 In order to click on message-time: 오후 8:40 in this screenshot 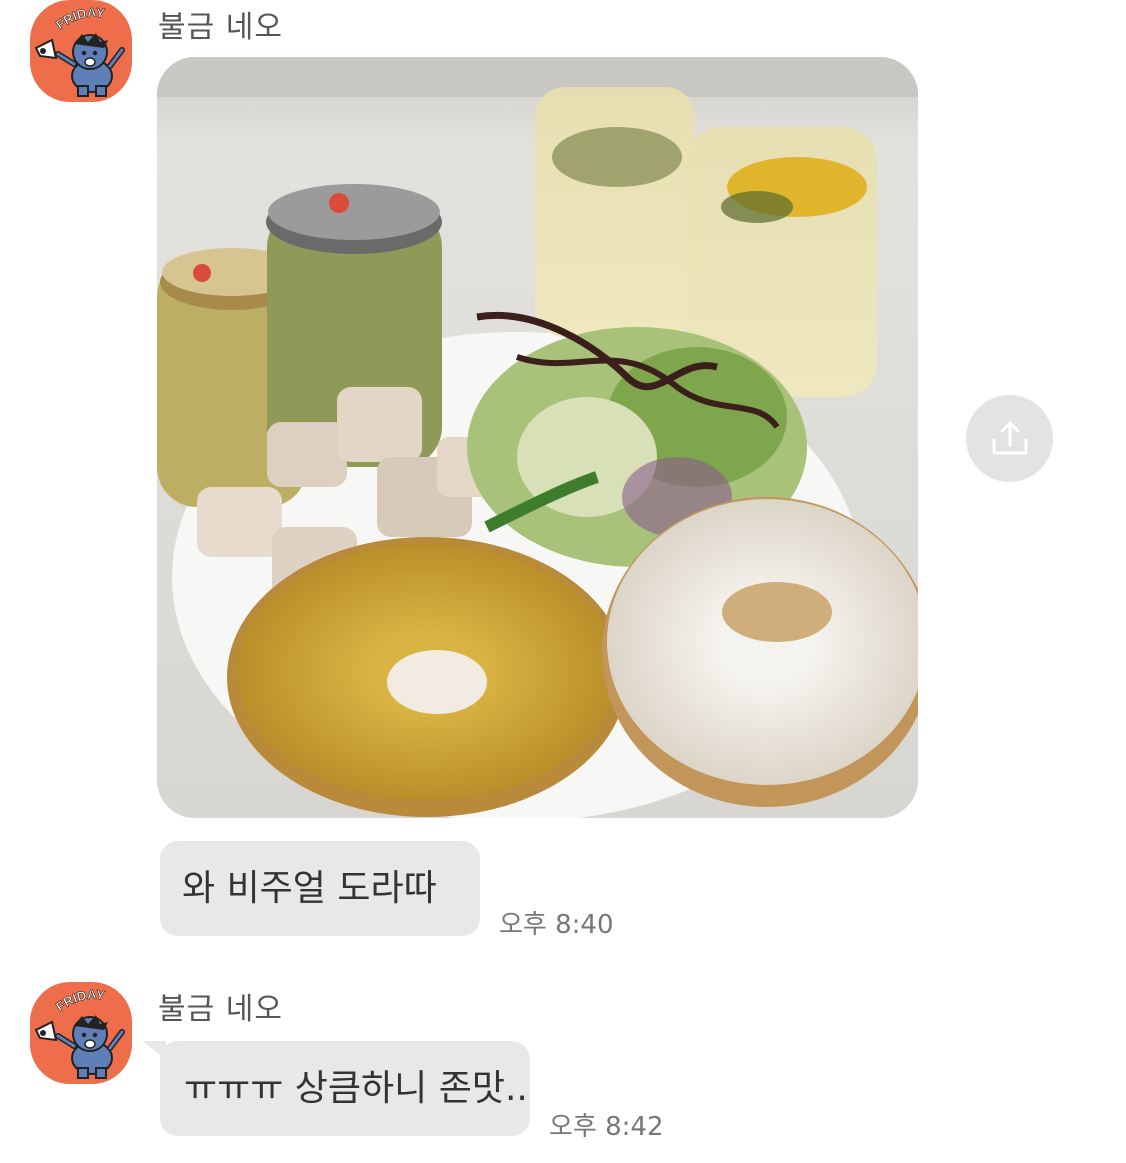, I will do `click(556, 925)`.